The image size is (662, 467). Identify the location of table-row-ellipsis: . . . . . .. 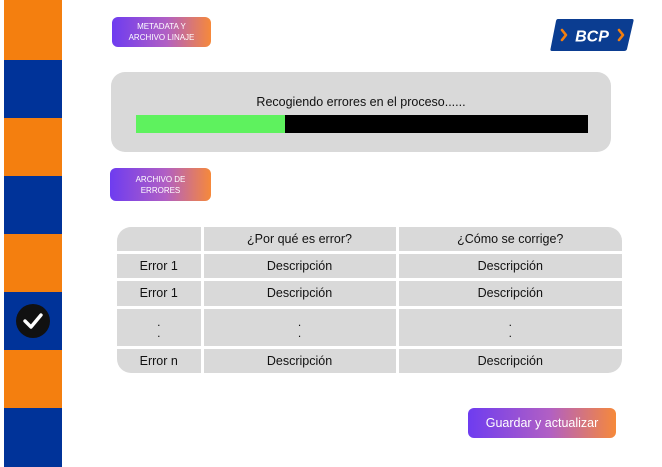
(369, 328).